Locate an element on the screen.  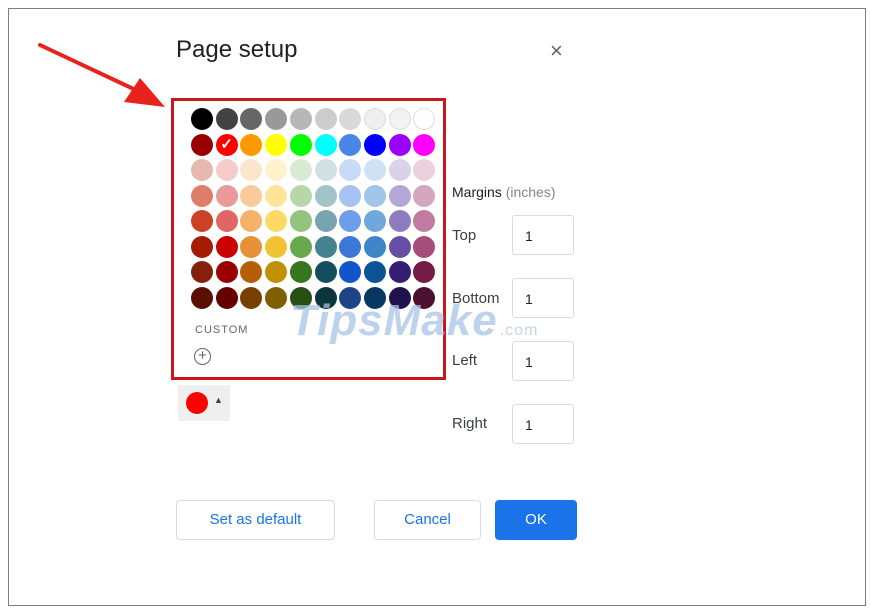
margin-left-input: 1 is located at coordinates (543, 361).